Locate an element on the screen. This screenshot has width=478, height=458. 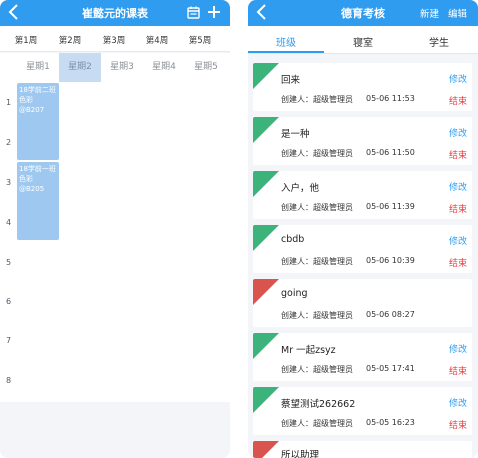
tab-class: 班级 is located at coordinates (286, 41).